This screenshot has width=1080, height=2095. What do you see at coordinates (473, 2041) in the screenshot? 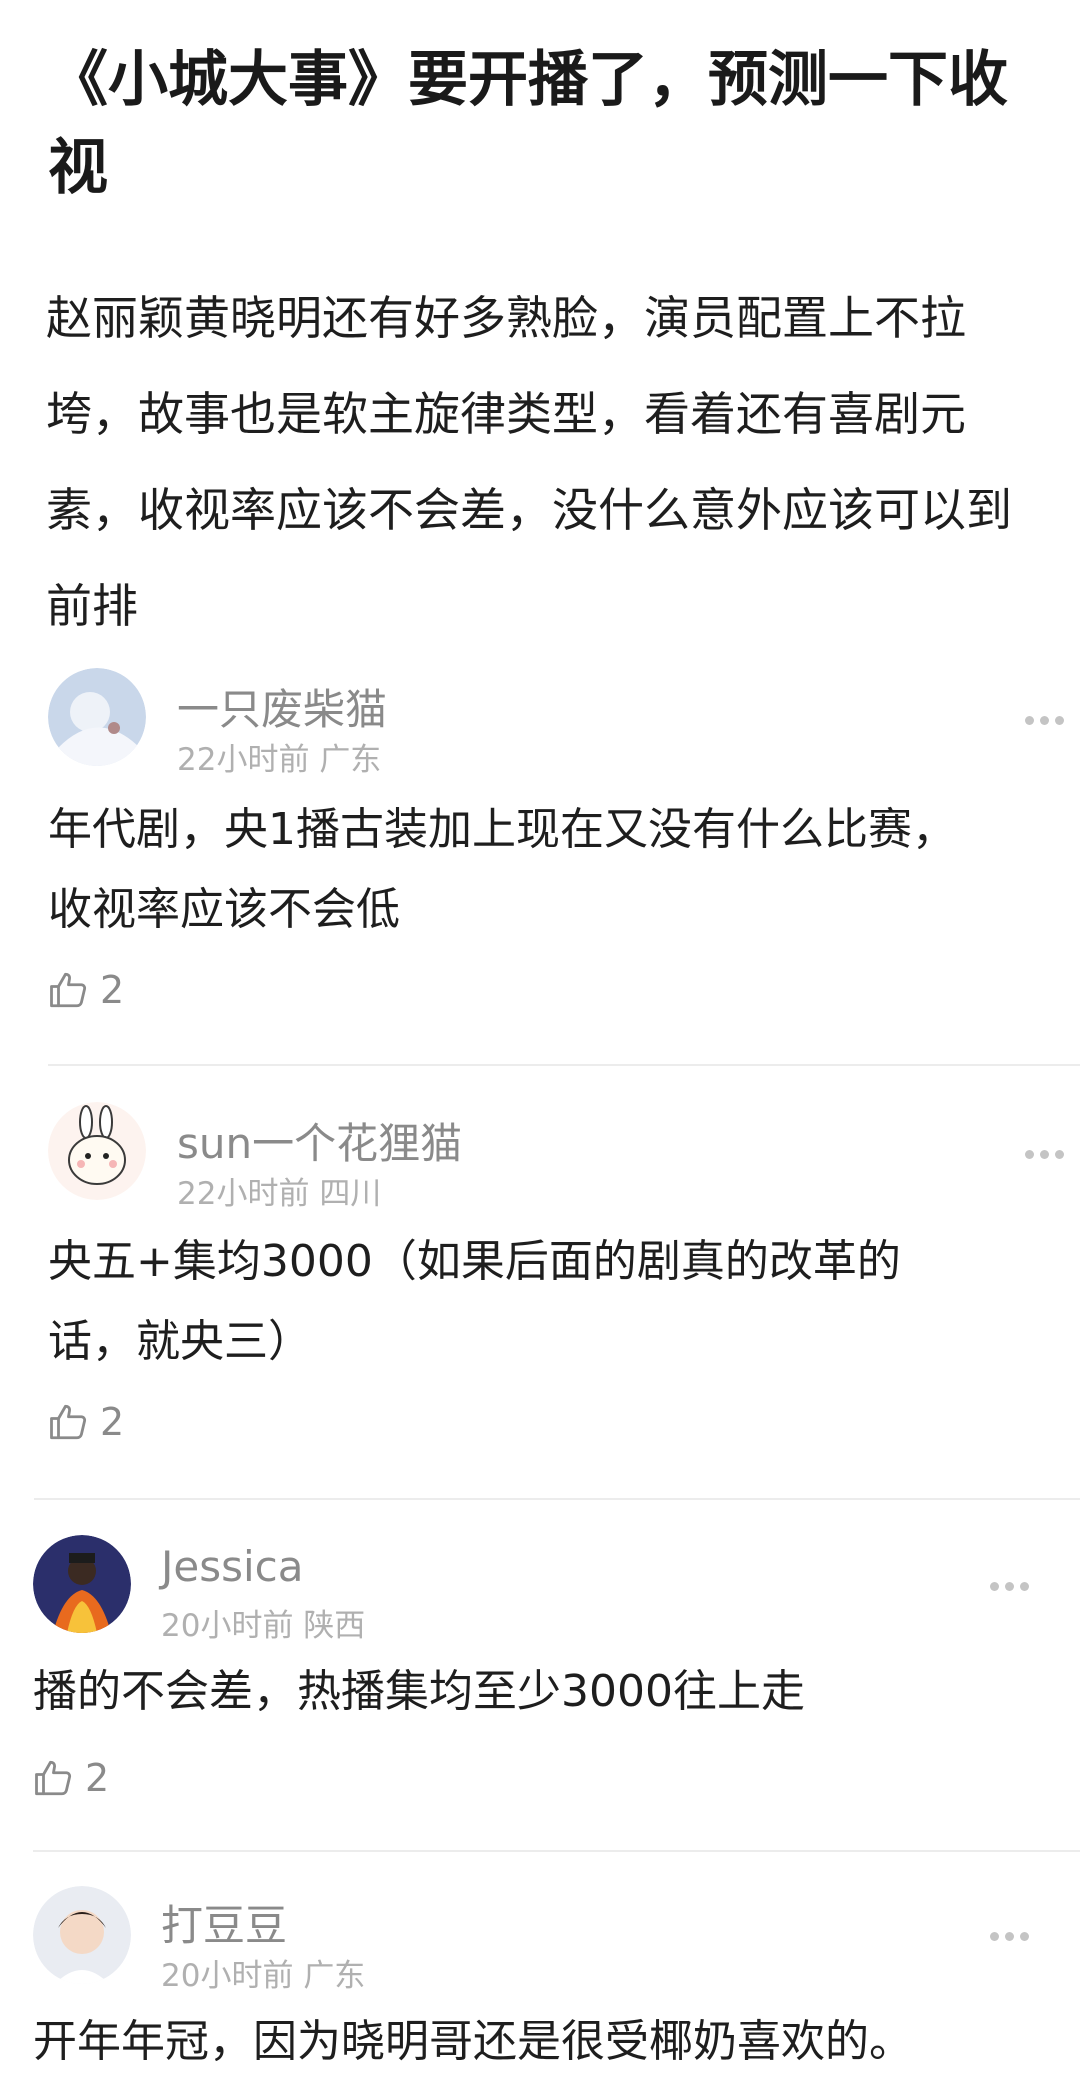
I see `comment-text: 开年年冠，因为晓明哥还是很受椰奶喜欢的。` at bounding box center [473, 2041].